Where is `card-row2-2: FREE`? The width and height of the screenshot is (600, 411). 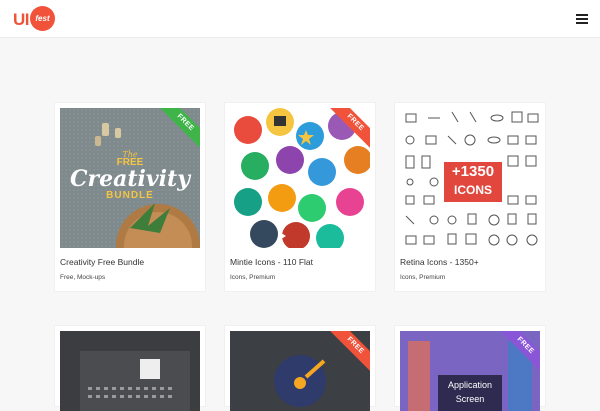 card-row2-2: FREE is located at coordinates (300, 368).